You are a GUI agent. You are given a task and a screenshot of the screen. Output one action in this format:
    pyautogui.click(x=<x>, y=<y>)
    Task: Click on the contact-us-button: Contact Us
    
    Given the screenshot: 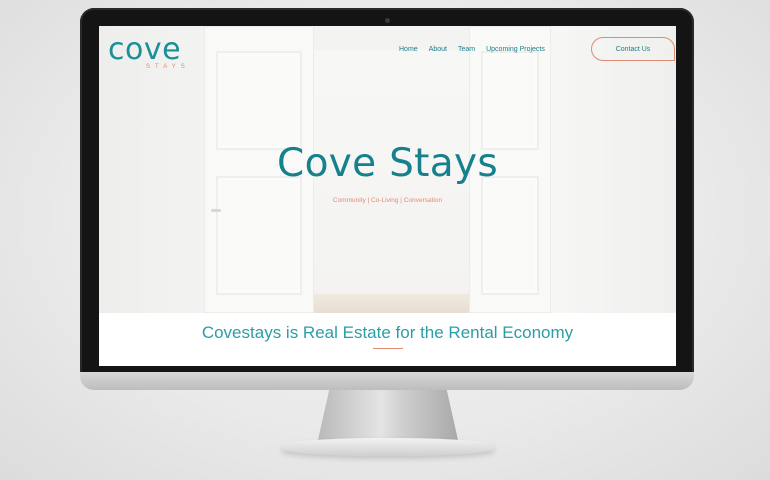 What is the action you would take?
    pyautogui.click(x=633, y=49)
    